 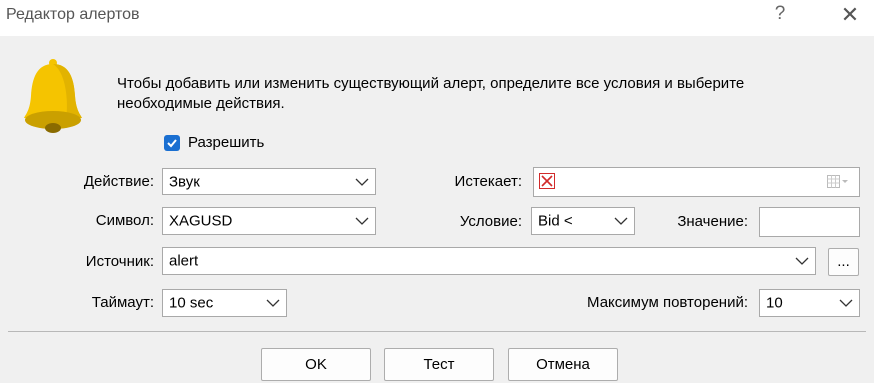 I want to click on expires-datetime-picker, so click(x=696, y=182).